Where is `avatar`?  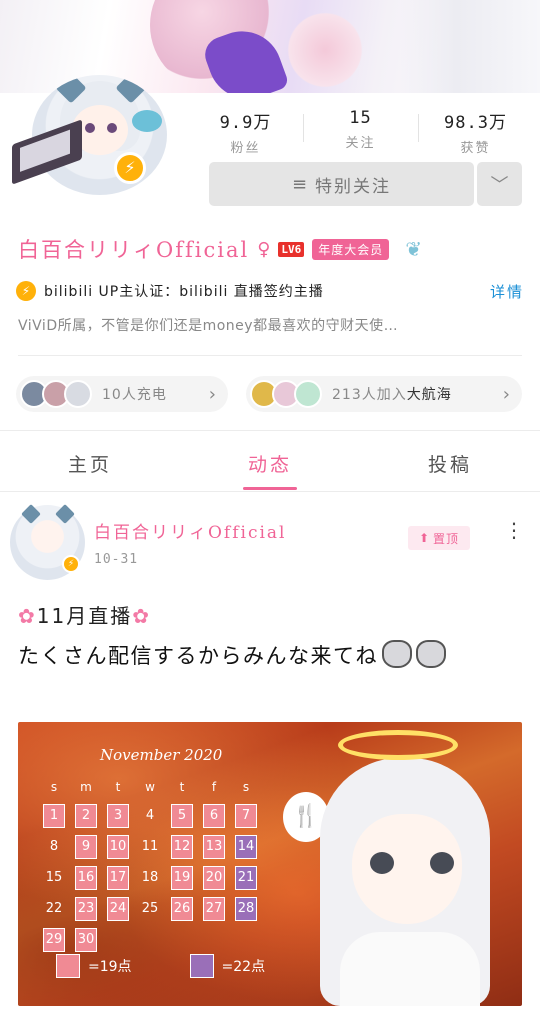
avatar is located at coordinates (78, 394).